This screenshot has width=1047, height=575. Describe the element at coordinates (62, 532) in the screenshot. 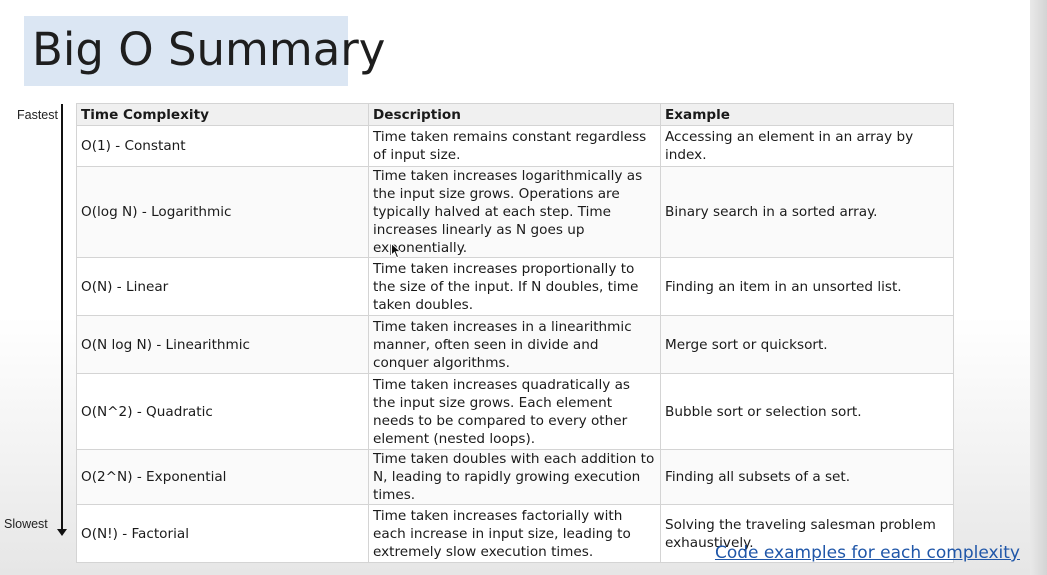

I see `arrow-down-icon` at that location.